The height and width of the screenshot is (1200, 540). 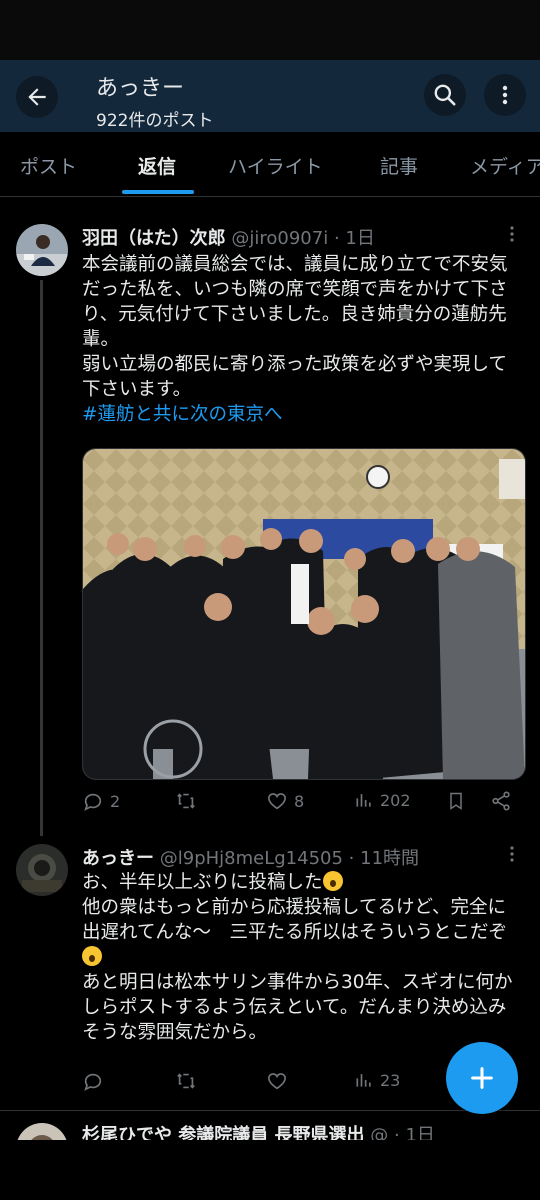 What do you see at coordinates (377, 1080) in the screenshot?
I see `views-button: 23` at bounding box center [377, 1080].